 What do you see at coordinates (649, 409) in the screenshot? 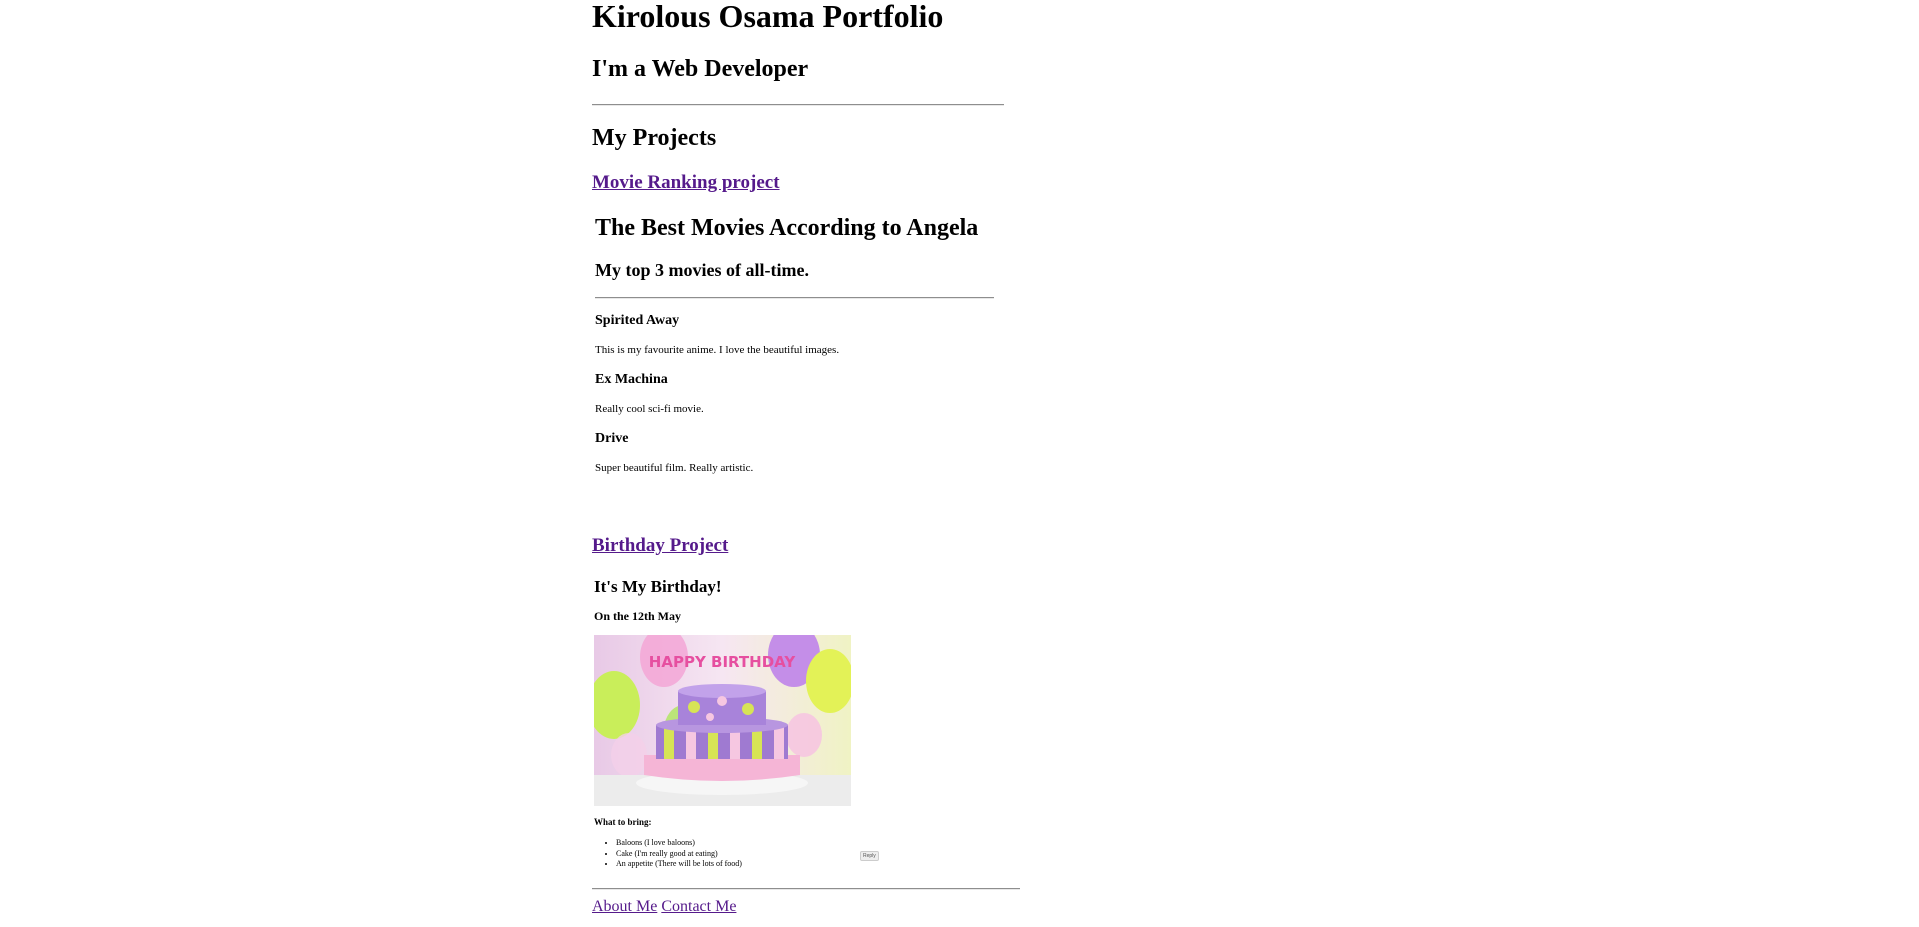
I see `movie-item-desc: Really cool sci-fi movie.` at bounding box center [649, 409].